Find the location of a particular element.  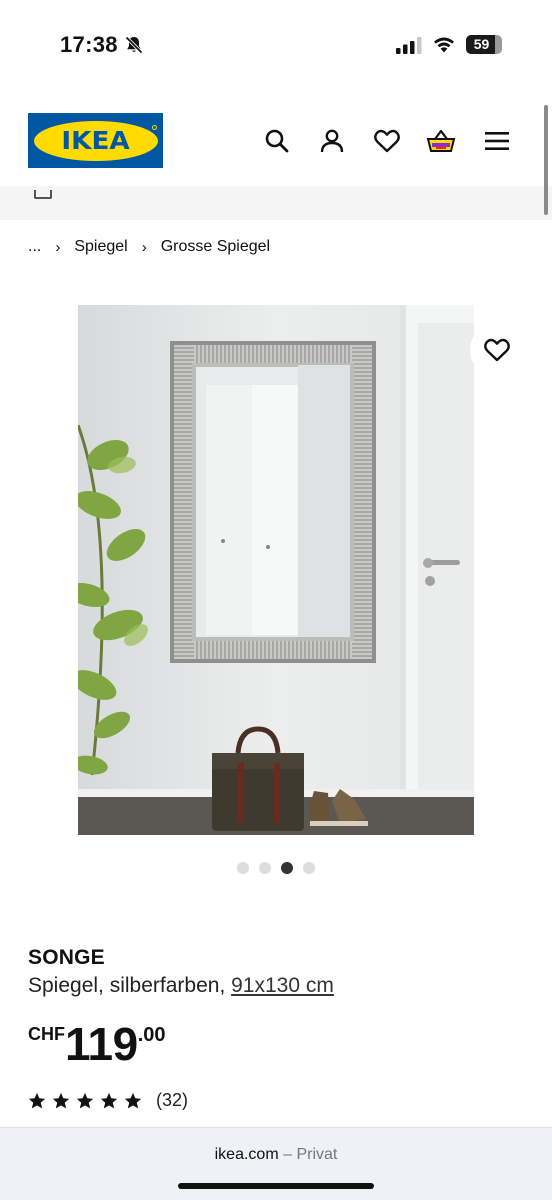

signal-icon is located at coordinates (409, 45).